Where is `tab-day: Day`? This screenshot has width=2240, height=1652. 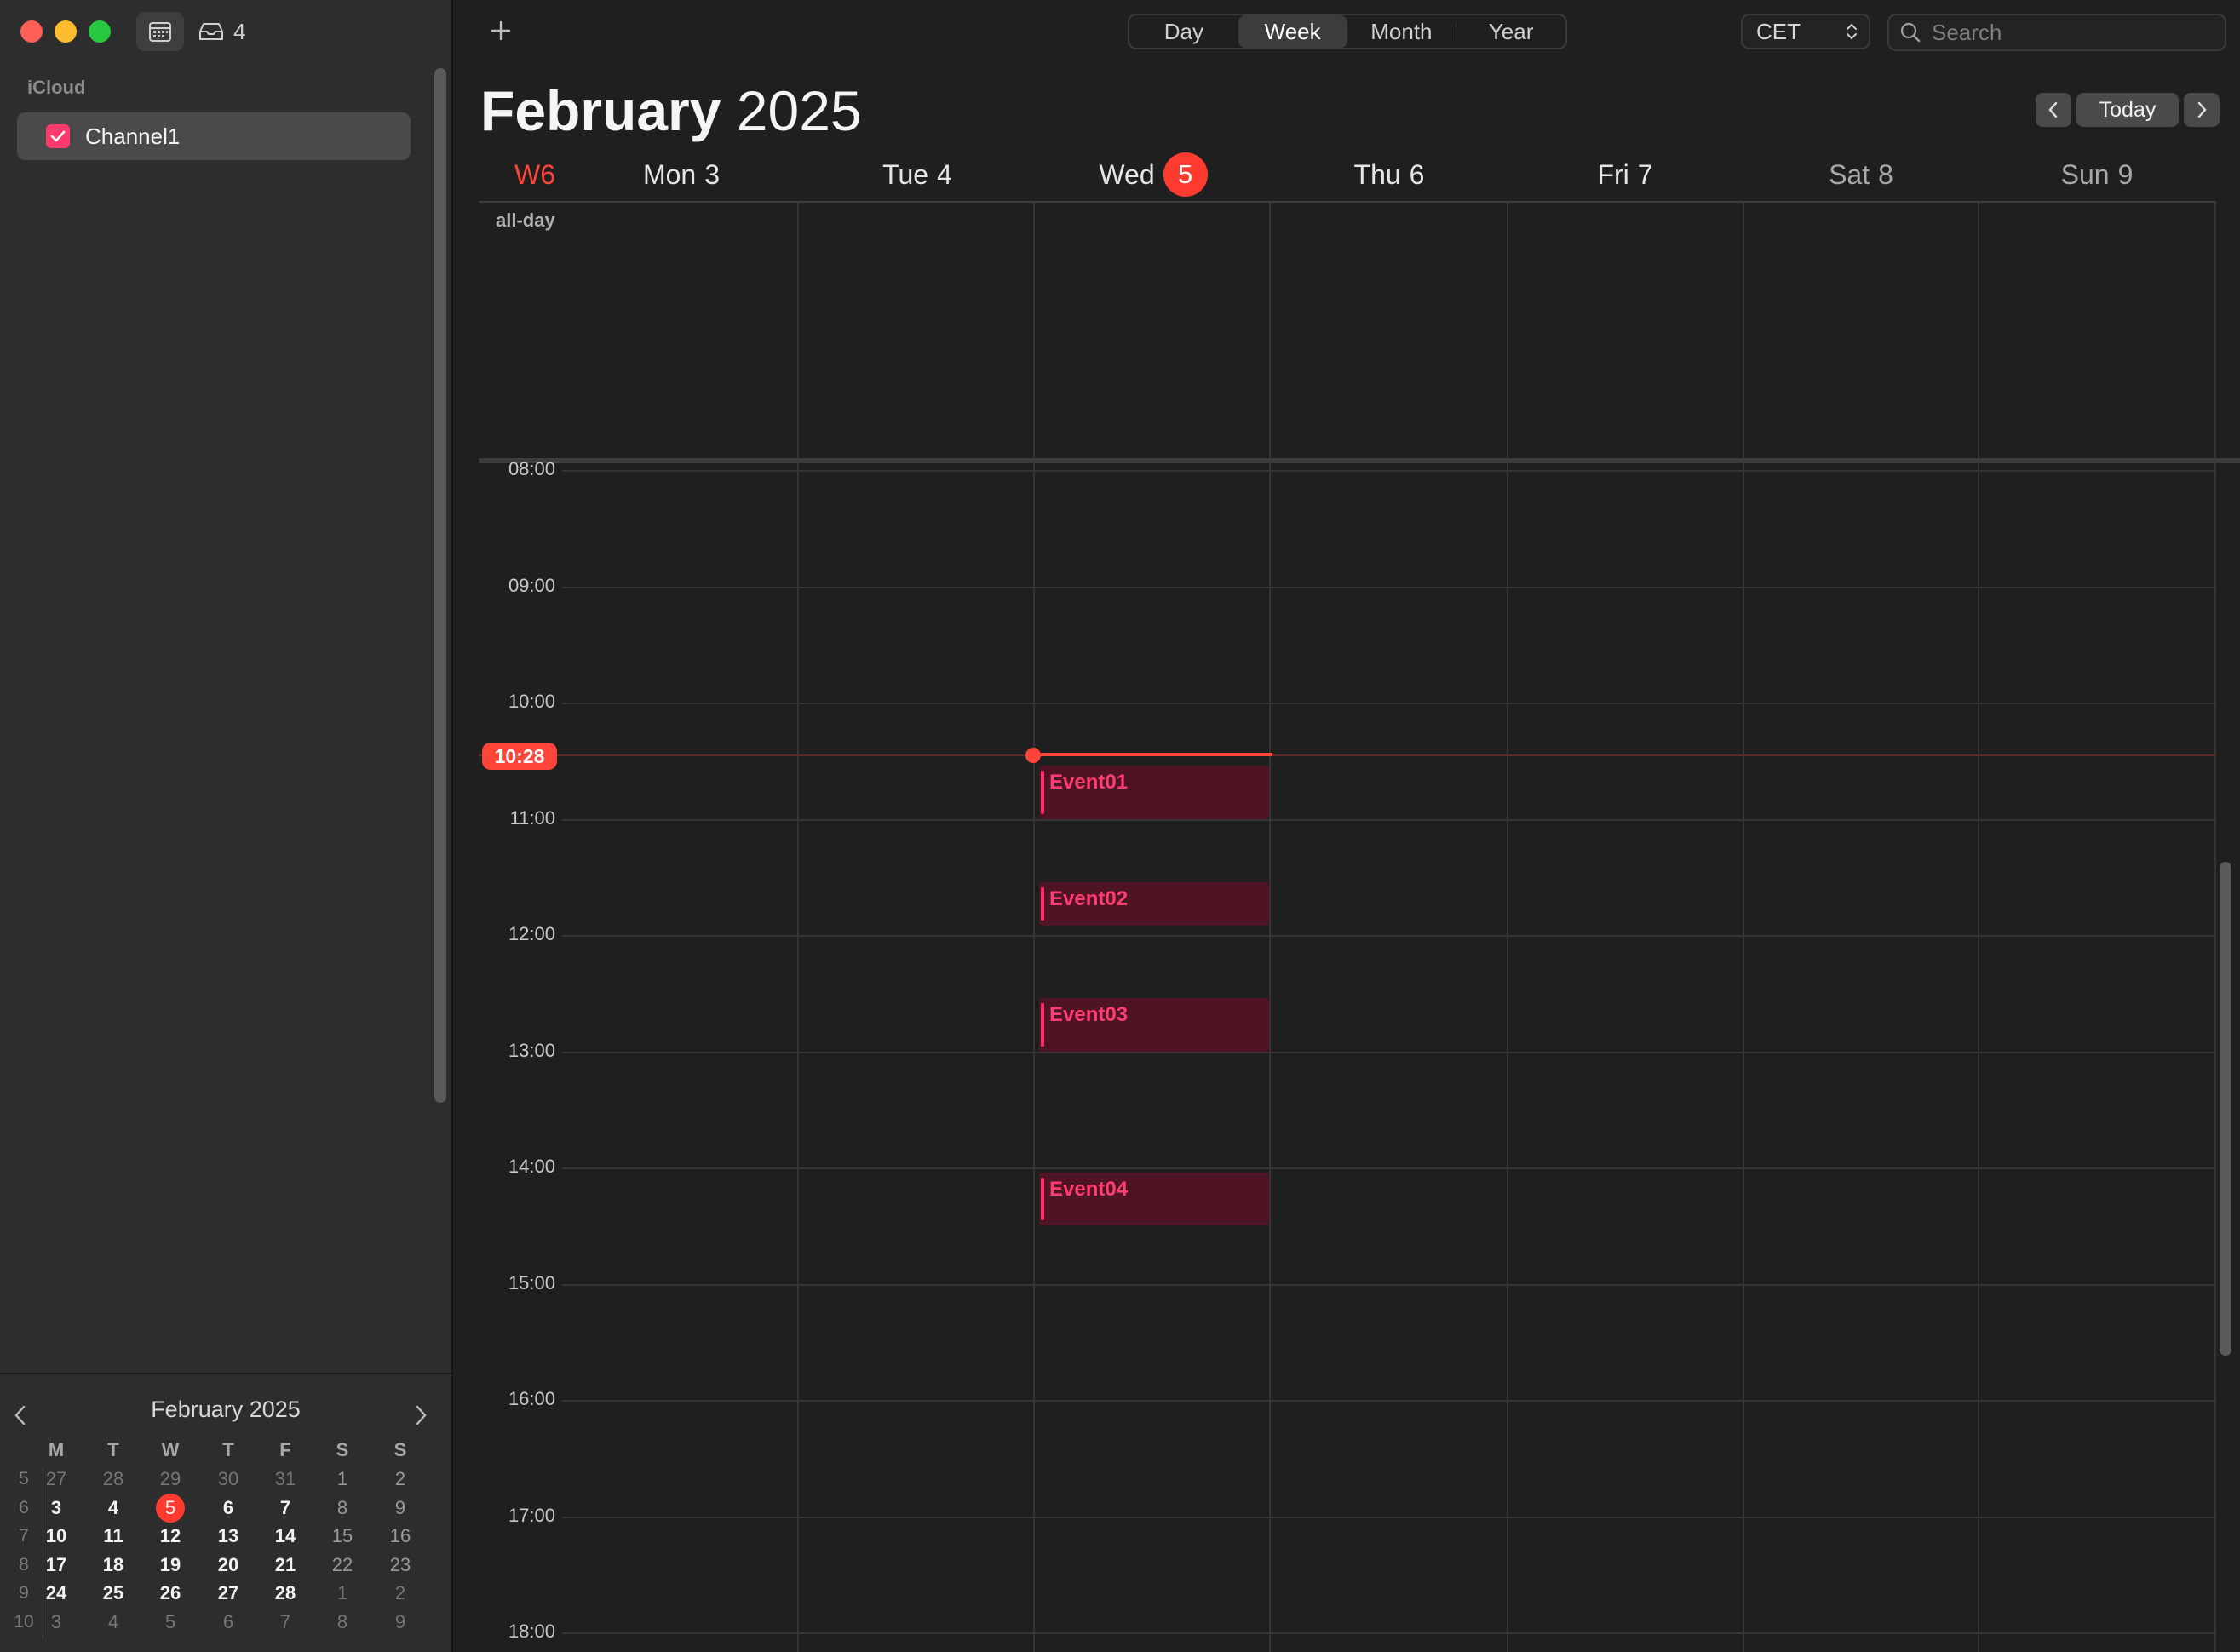 tab-day: Day is located at coordinates (1183, 31).